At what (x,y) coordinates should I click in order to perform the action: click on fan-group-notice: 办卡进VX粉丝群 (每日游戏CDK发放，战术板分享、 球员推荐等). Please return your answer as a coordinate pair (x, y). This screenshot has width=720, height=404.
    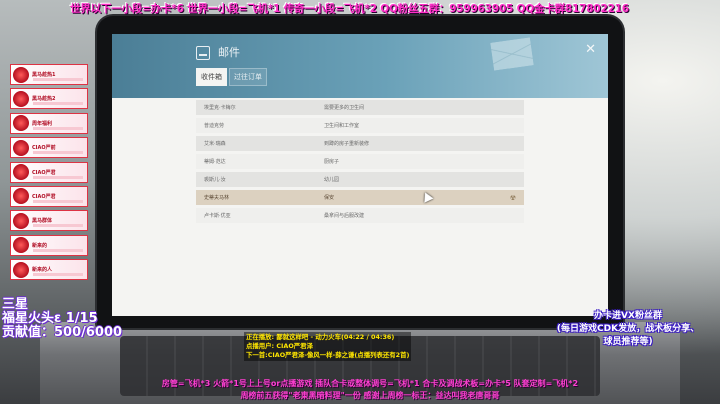
    Looking at the image, I should click on (628, 329).